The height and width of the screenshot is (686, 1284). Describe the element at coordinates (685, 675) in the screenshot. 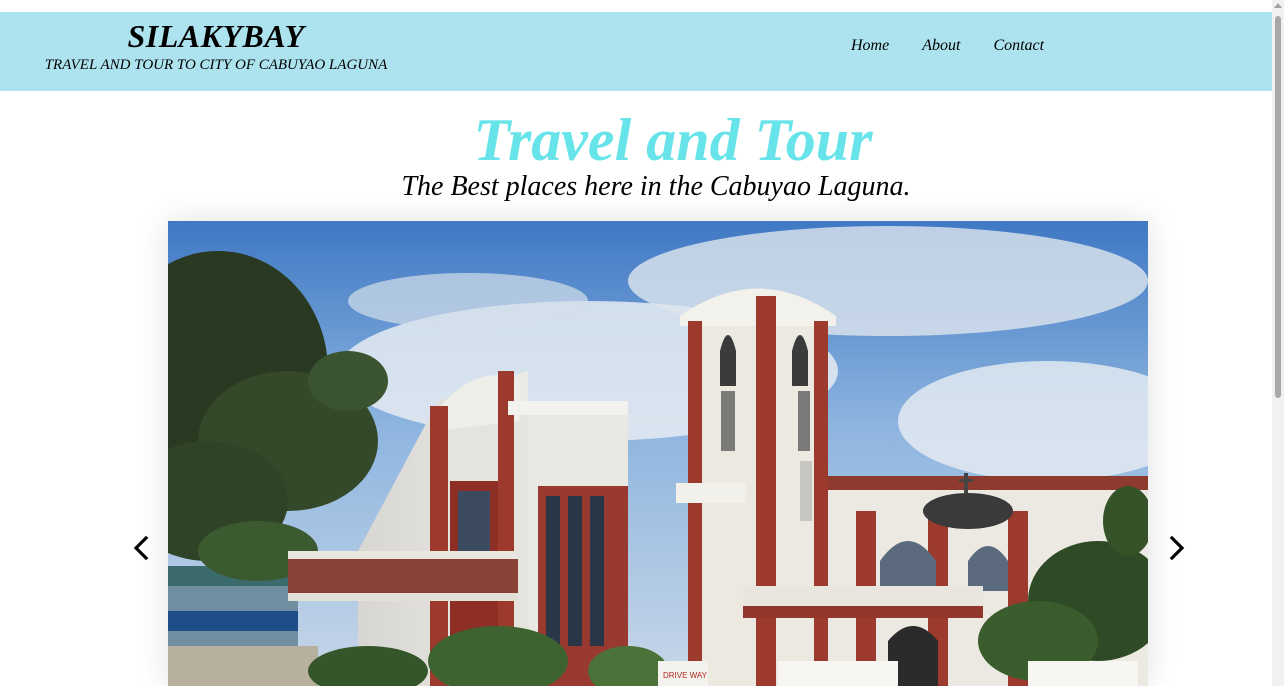

I see `svg-text: DRIVE WAY` at that location.